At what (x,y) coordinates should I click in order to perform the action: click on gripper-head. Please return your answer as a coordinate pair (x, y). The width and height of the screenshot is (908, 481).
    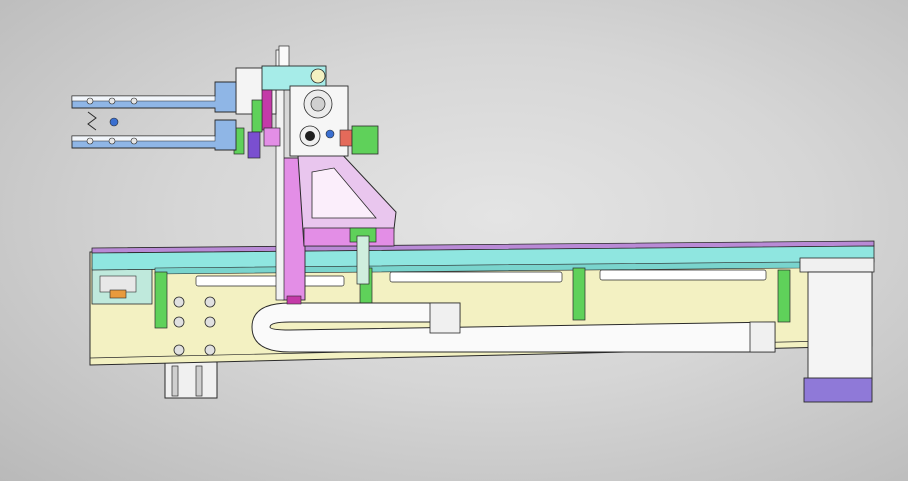
    Looking at the image, I should click on (306, 112).